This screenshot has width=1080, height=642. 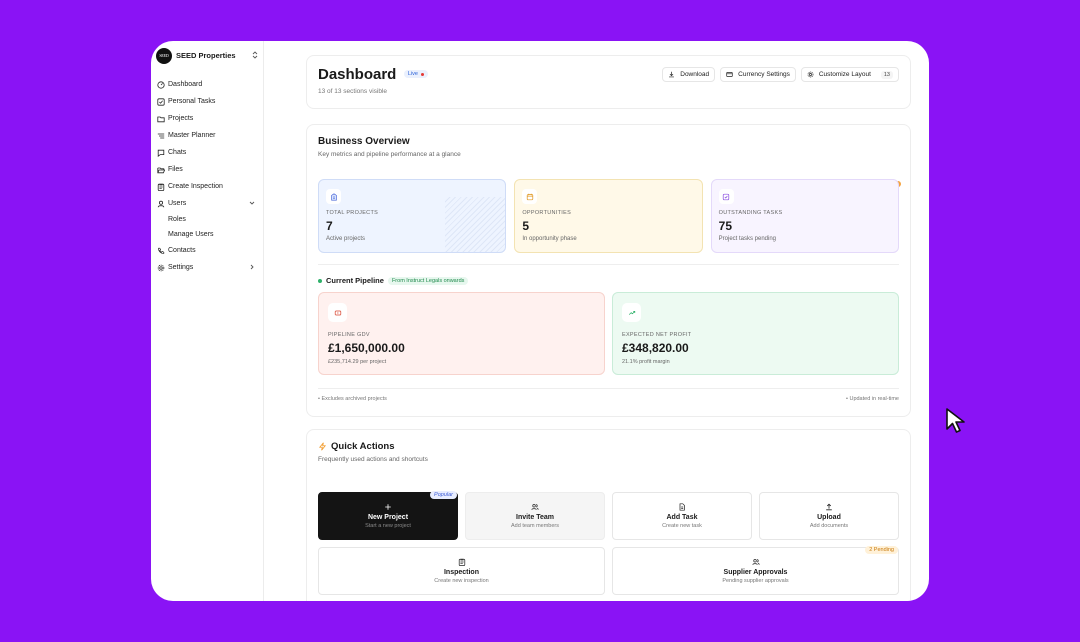 I want to click on sidebar-item-label: Files, so click(x=175, y=169).